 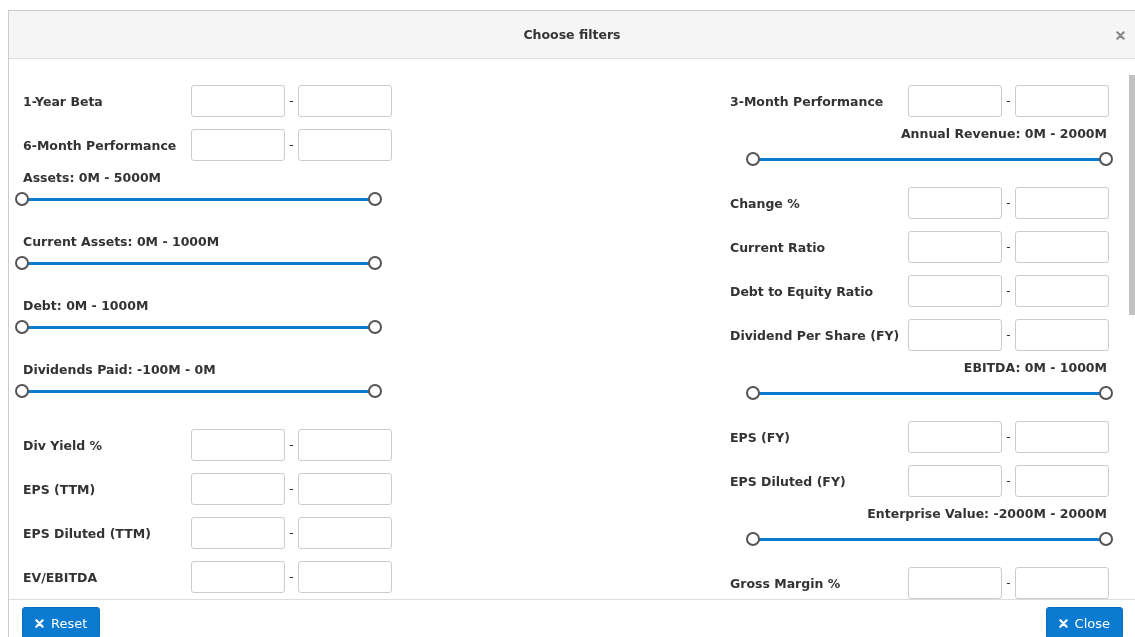 What do you see at coordinates (86, 306) in the screenshot?
I see `slider-label: Debt: 0M - 1000M` at bounding box center [86, 306].